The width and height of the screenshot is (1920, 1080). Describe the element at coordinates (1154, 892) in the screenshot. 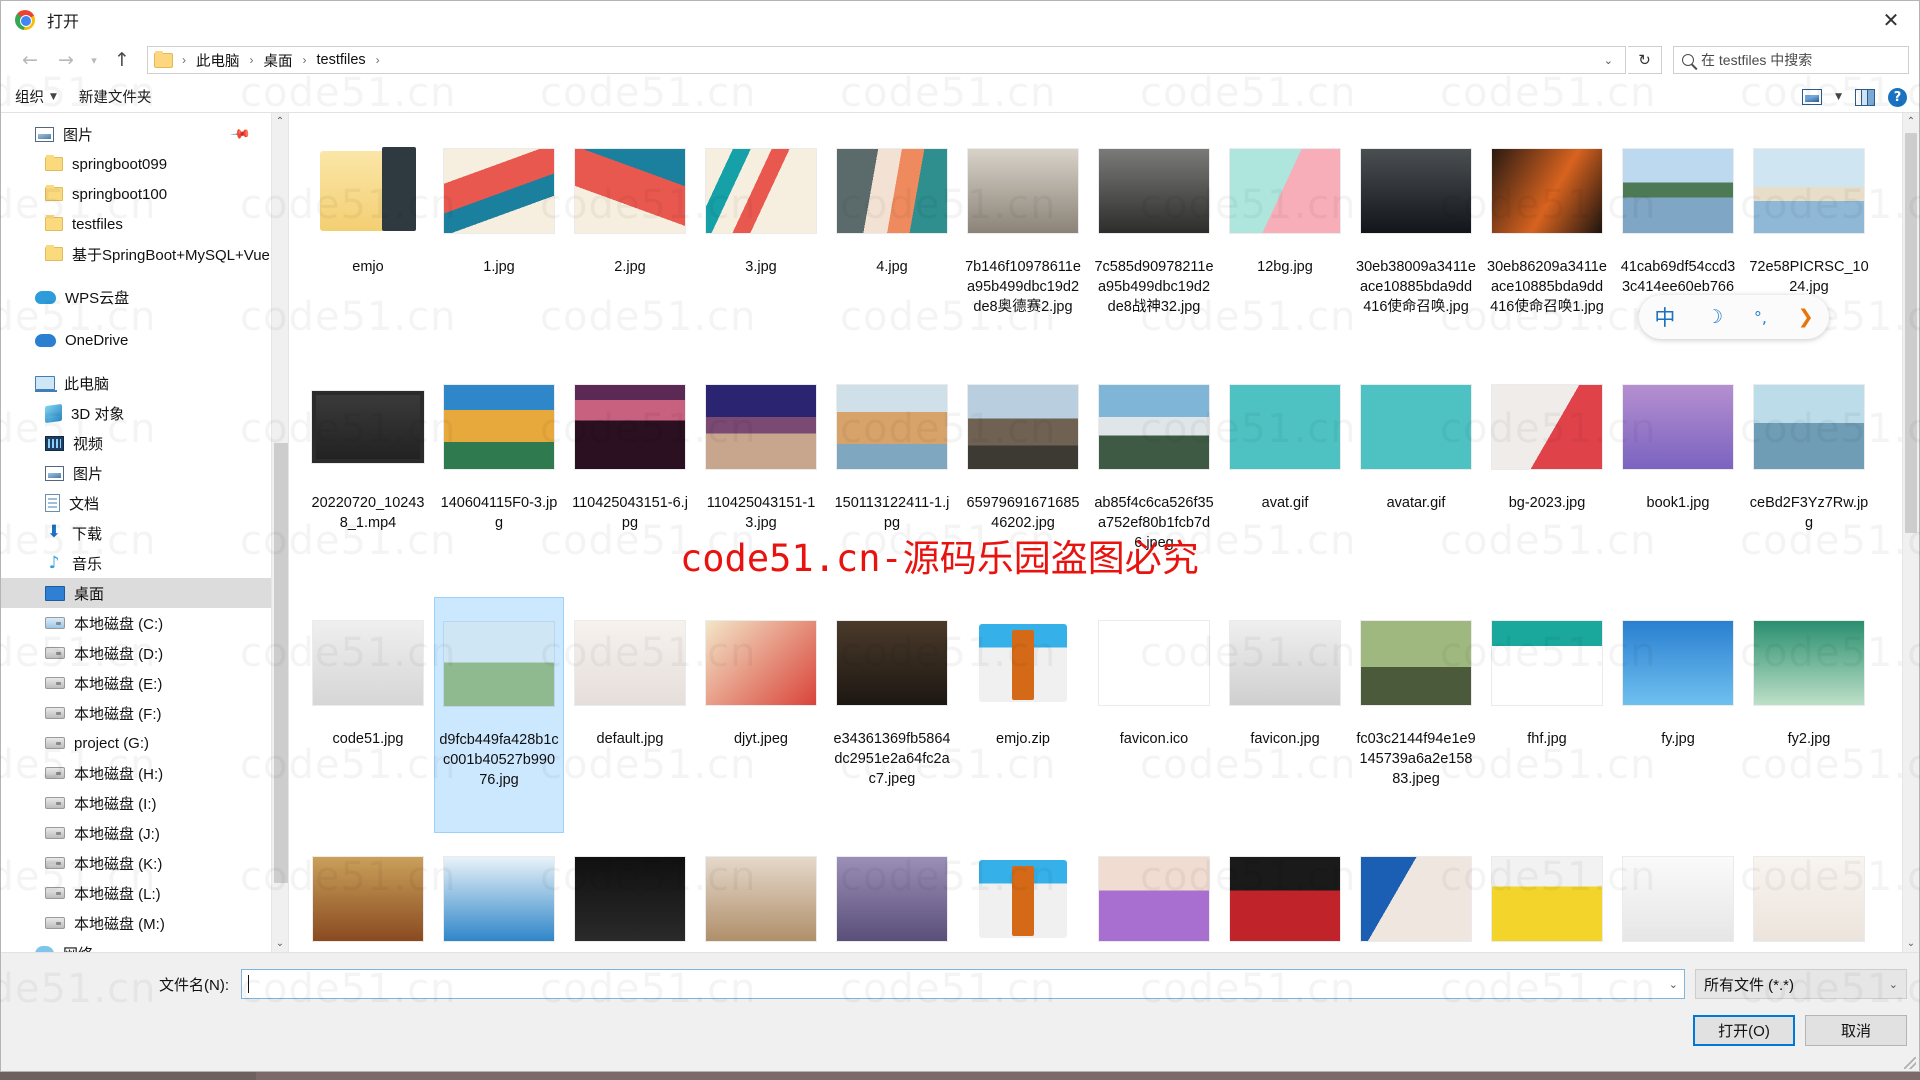

I see `file-item: mask.jpg` at that location.